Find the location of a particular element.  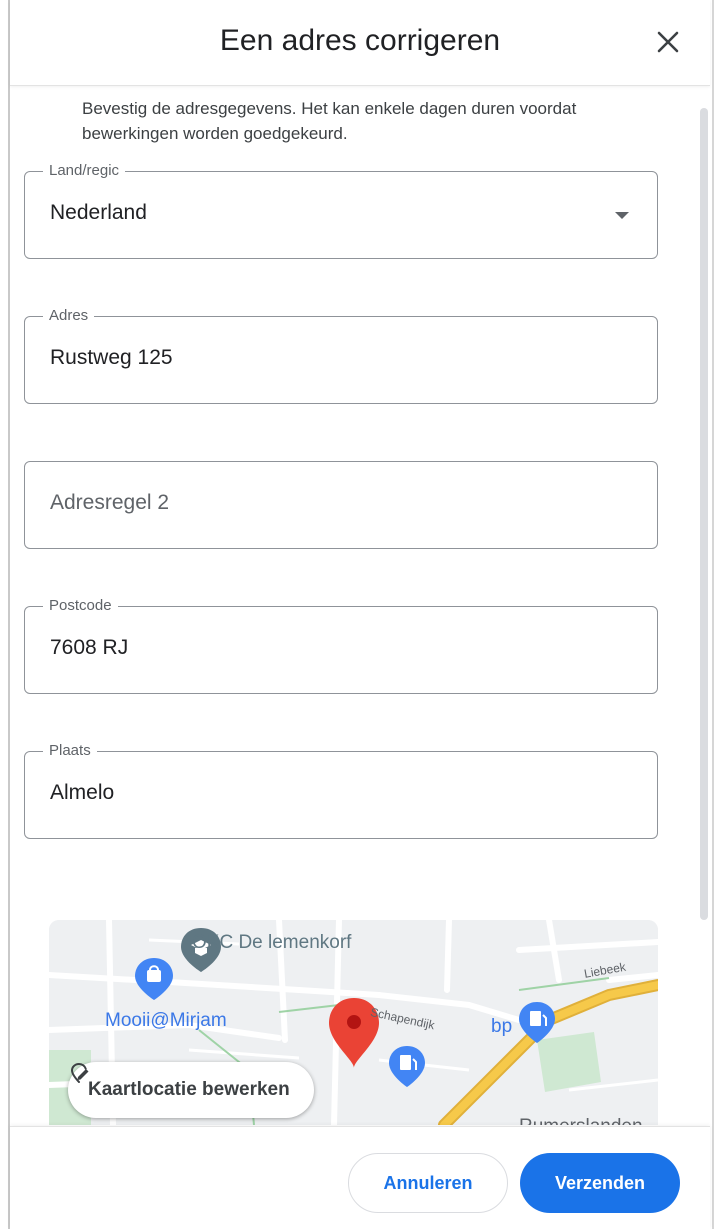

edit-location-icon is located at coordinates (79, 1072).